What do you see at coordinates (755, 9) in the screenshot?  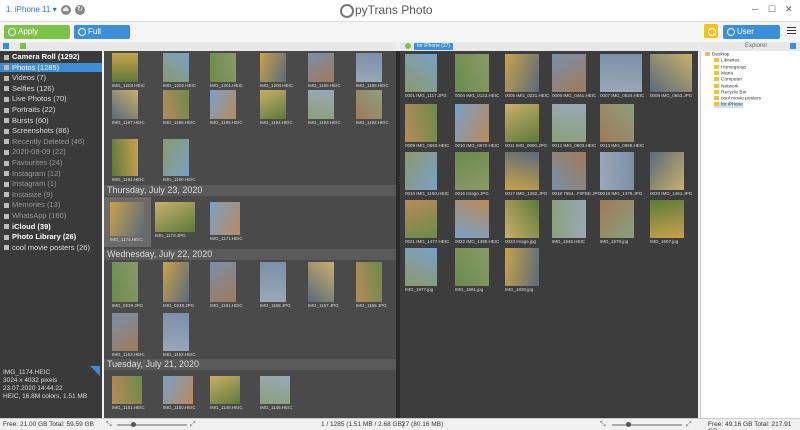 I see `minimize-icon: ─` at bounding box center [755, 9].